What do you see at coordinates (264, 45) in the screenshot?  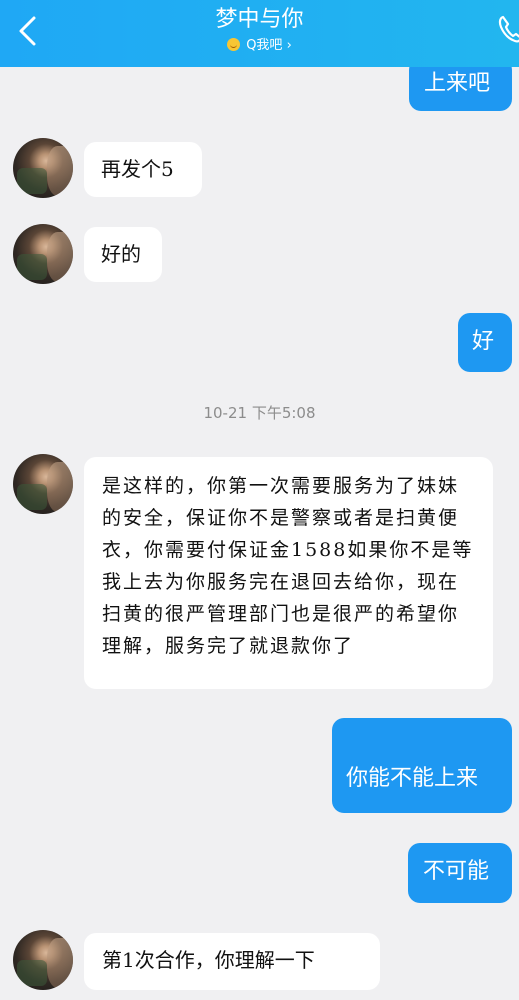 I see `subtitle-text: Q我吧` at bounding box center [264, 45].